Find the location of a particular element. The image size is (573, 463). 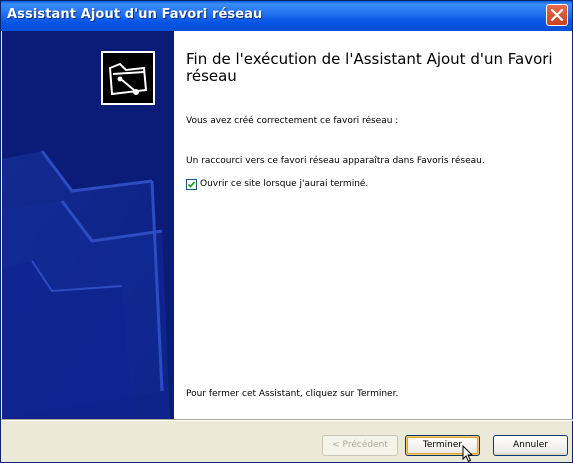

open-site-checkbox is located at coordinates (191, 184).